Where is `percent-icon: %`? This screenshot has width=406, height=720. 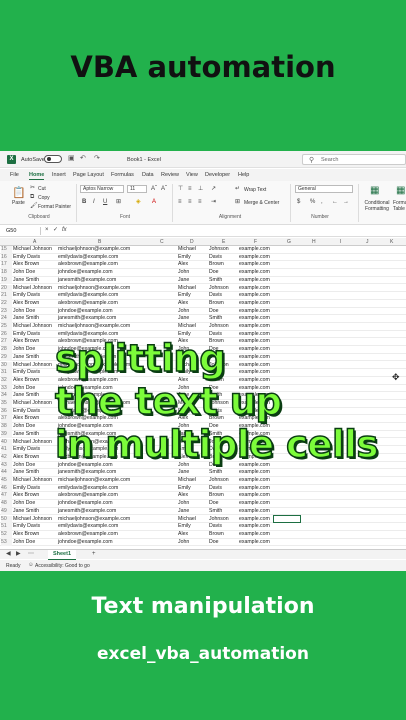 percent-icon: % is located at coordinates (312, 202).